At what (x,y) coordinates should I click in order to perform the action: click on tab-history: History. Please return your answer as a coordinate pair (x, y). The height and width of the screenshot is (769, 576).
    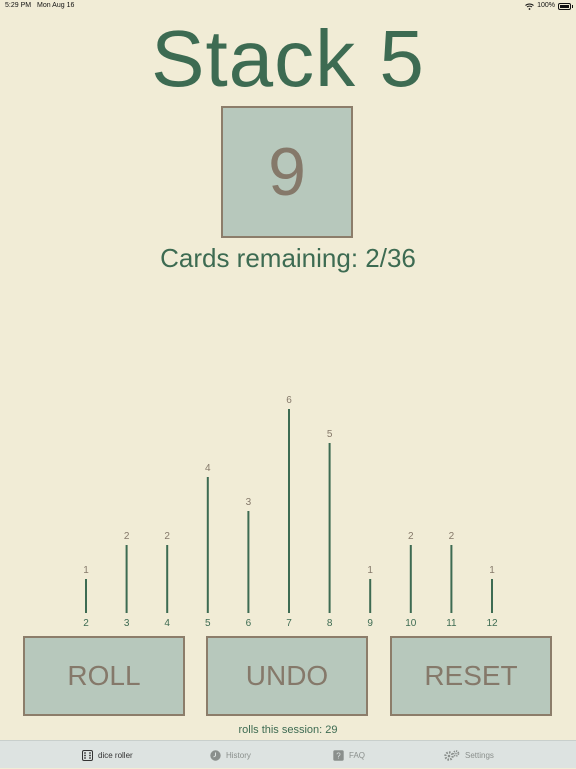
    Looking at the image, I should click on (230, 755).